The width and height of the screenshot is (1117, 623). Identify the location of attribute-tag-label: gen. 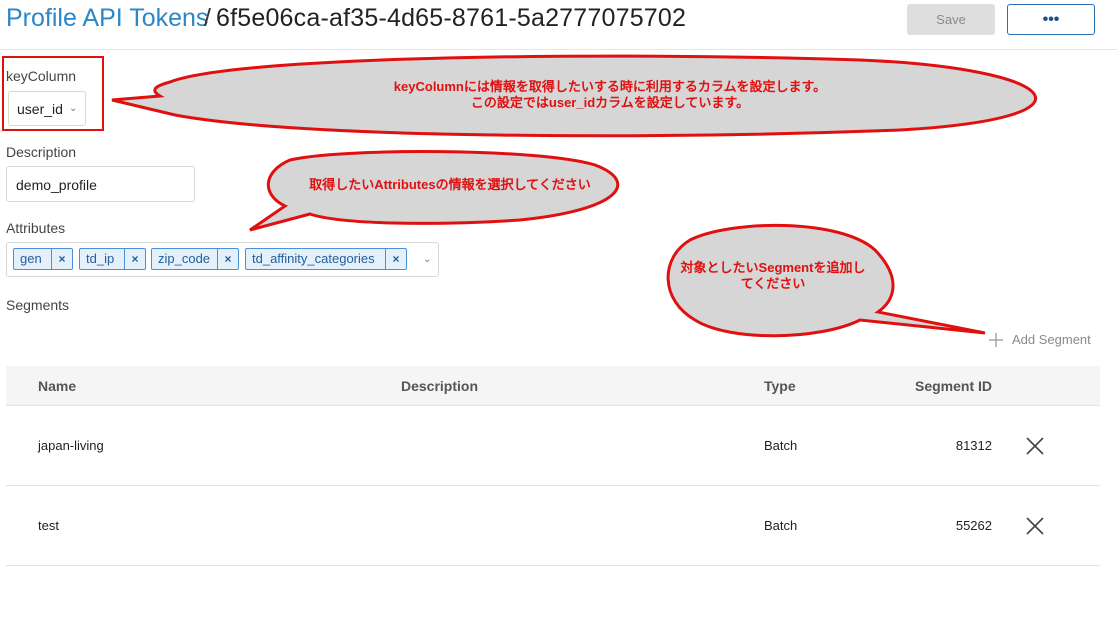
(31, 258).